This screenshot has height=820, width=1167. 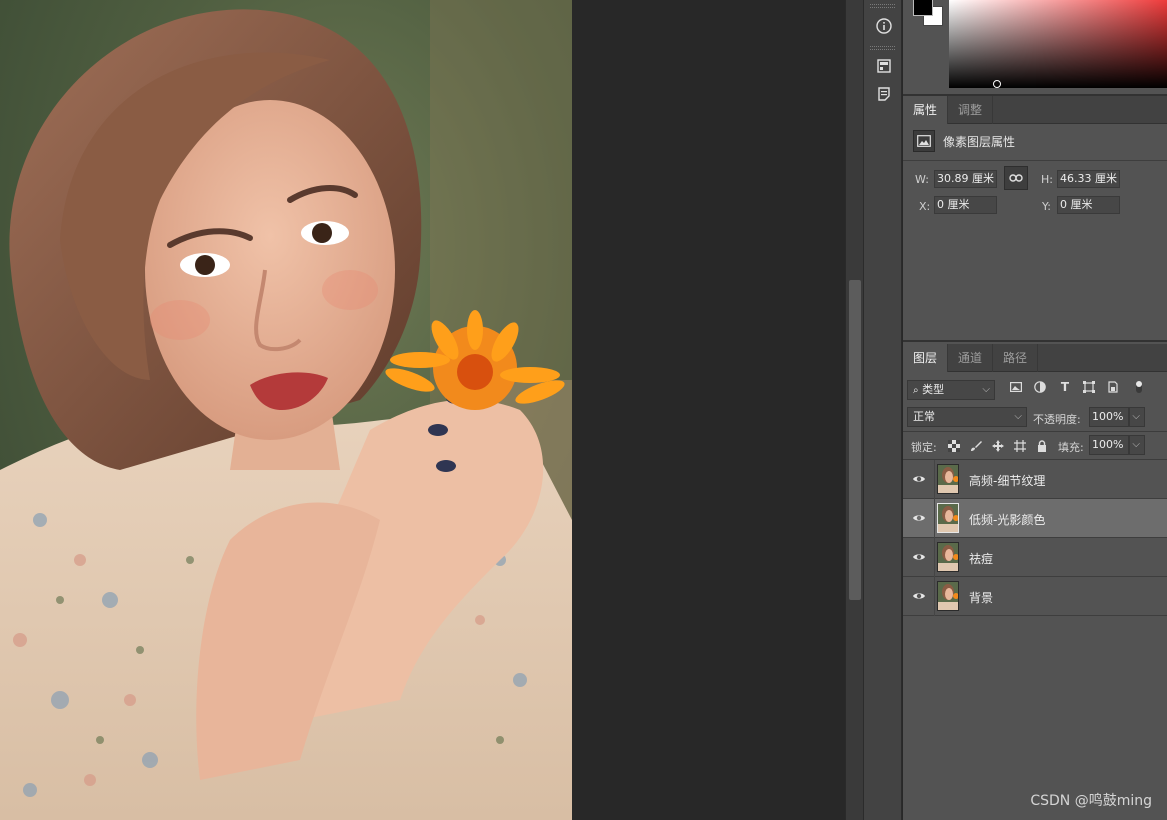 I want to click on tab-channels: 通道, so click(x=971, y=358).